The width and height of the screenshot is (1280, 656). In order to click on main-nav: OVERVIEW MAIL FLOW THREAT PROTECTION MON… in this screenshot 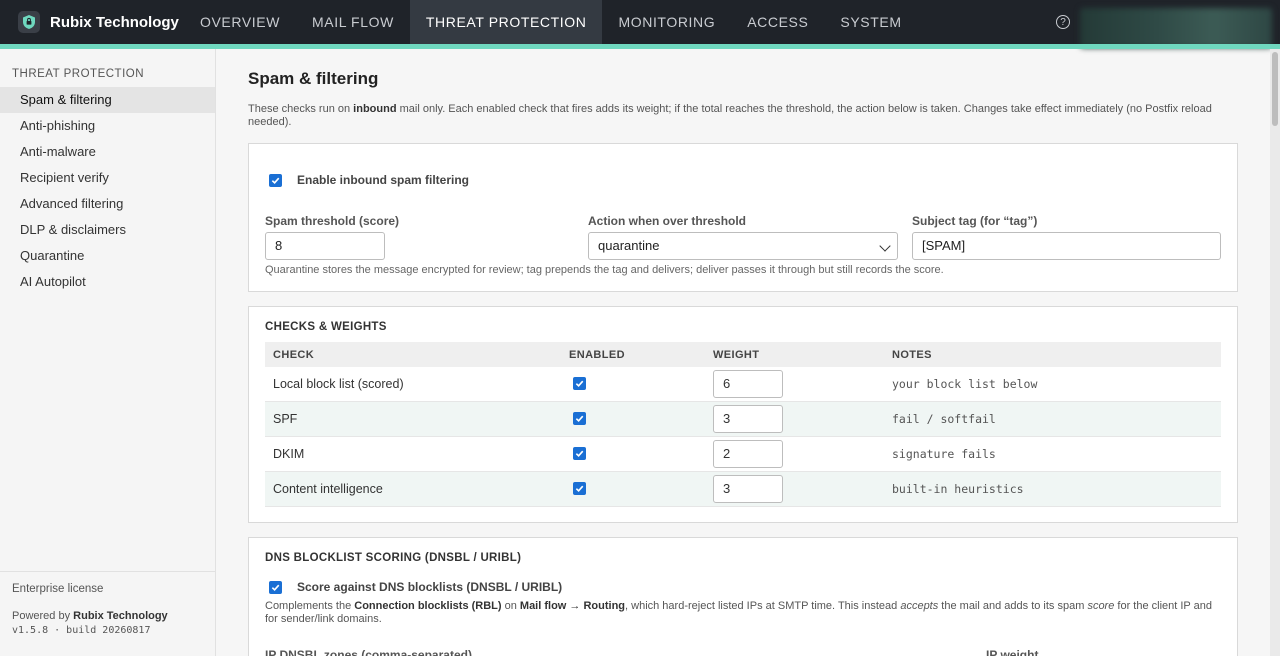, I will do `click(551, 22)`.